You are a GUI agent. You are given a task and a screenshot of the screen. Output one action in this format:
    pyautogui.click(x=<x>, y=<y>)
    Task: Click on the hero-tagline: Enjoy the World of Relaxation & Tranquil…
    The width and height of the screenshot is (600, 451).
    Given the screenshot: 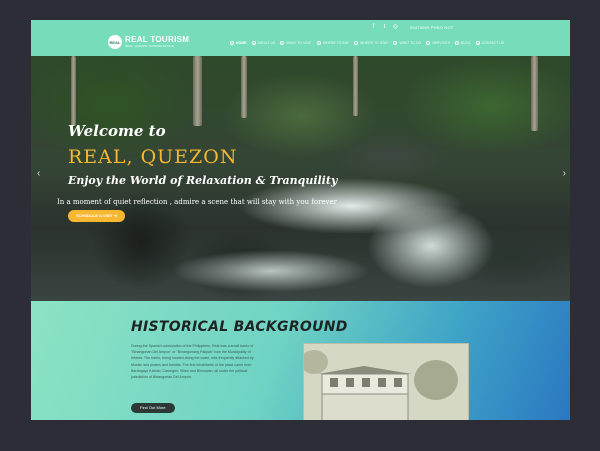 What is the action you would take?
    pyautogui.click(x=203, y=180)
    